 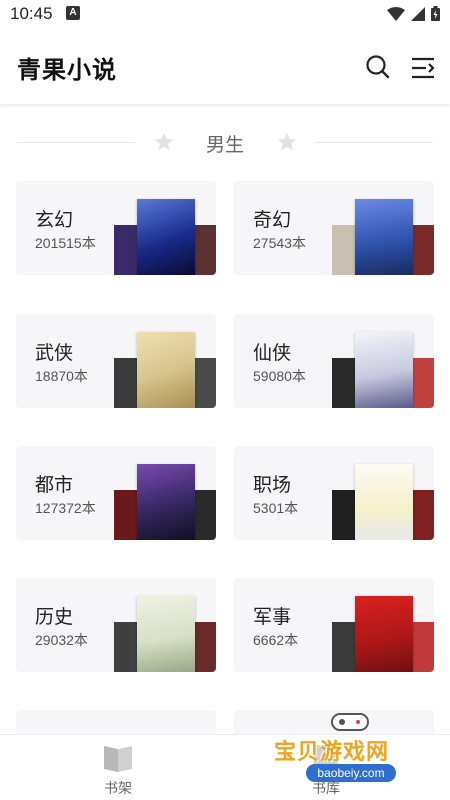 I want to click on category-count: 6662本, so click(x=276, y=640).